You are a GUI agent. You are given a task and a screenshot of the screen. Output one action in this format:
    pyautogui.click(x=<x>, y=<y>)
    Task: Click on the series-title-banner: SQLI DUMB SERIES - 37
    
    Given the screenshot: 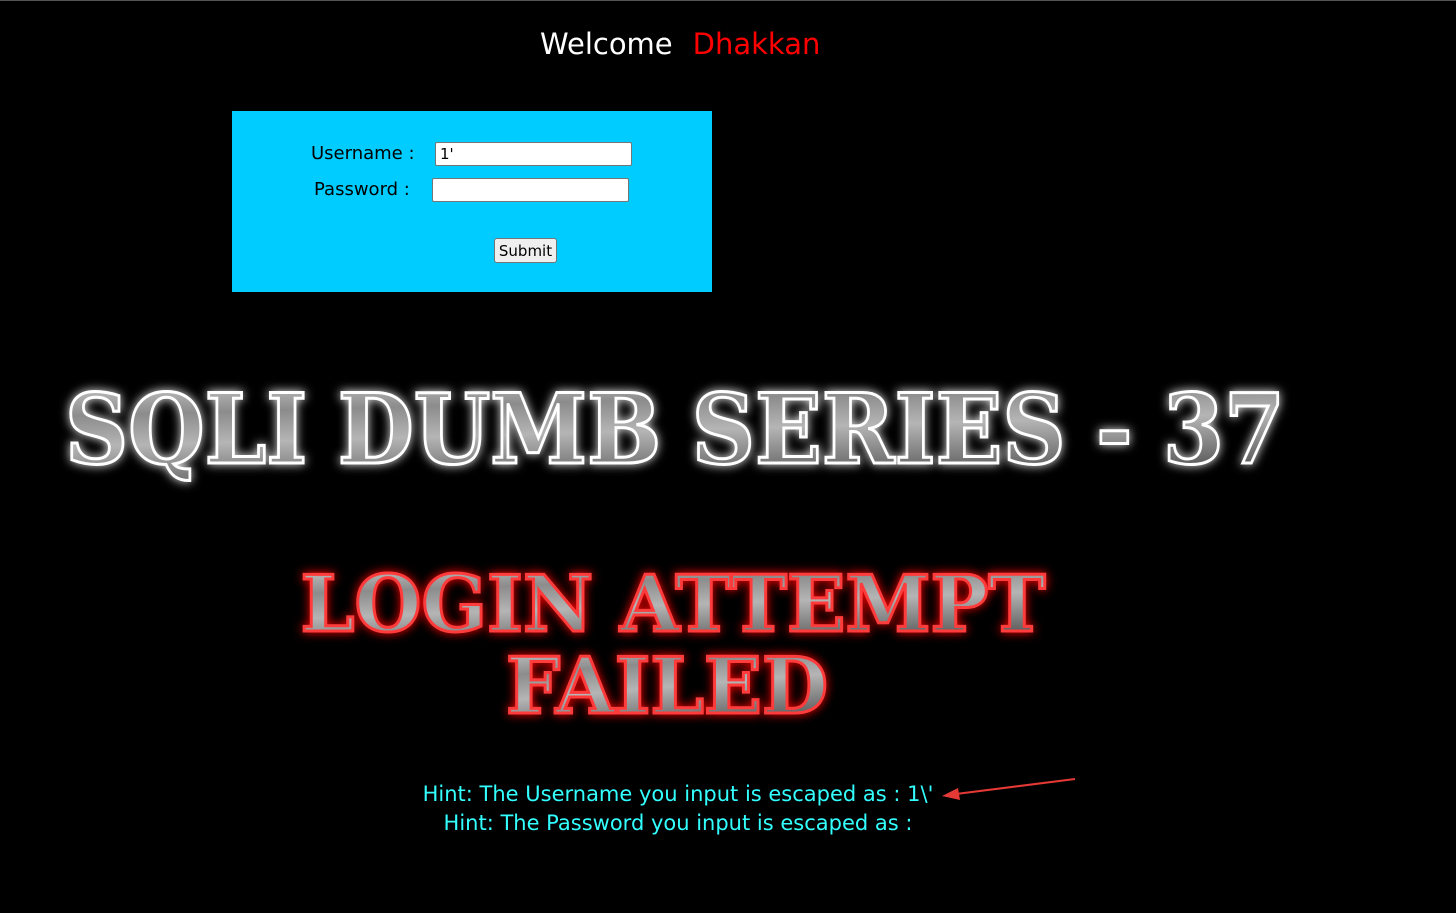 What is the action you would take?
    pyautogui.click(x=675, y=429)
    